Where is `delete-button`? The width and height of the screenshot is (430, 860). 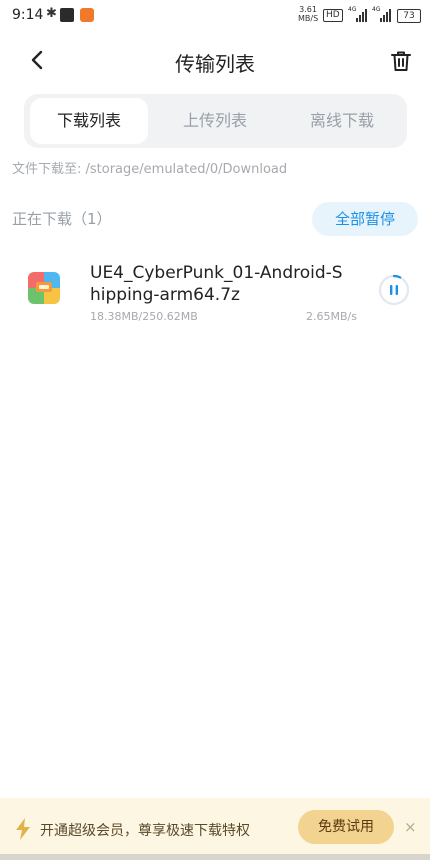 delete-button is located at coordinates (401, 61).